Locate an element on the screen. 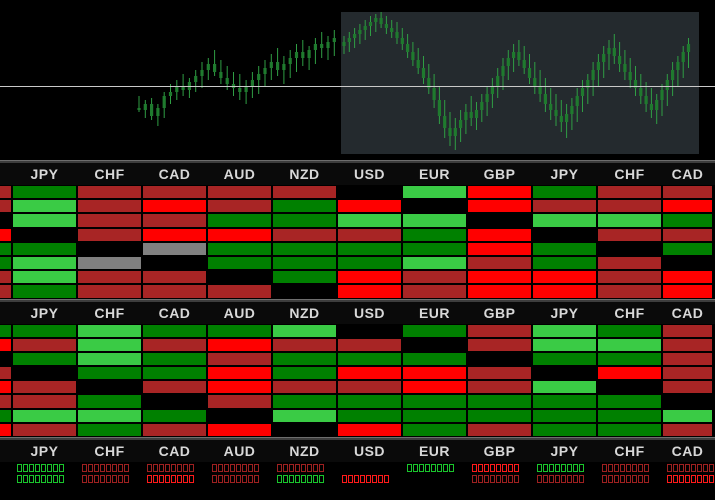 The width and height of the screenshot is (715, 500). column-header-eur-3: EUR is located at coordinates (434, 451).